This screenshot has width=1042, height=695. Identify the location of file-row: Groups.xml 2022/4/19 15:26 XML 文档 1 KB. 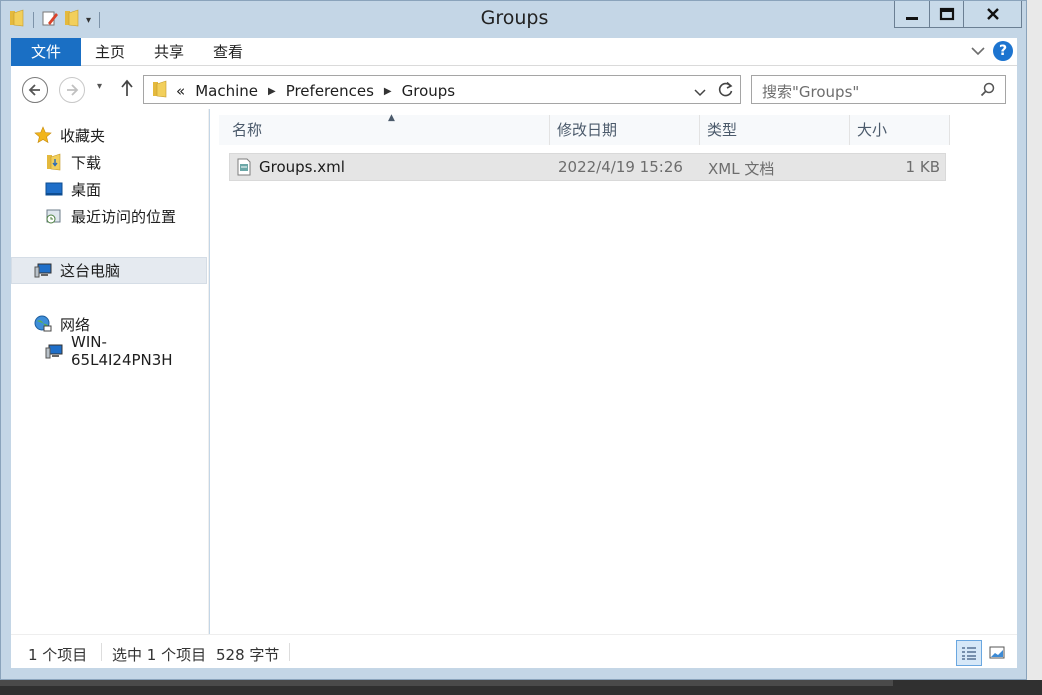
(587, 167).